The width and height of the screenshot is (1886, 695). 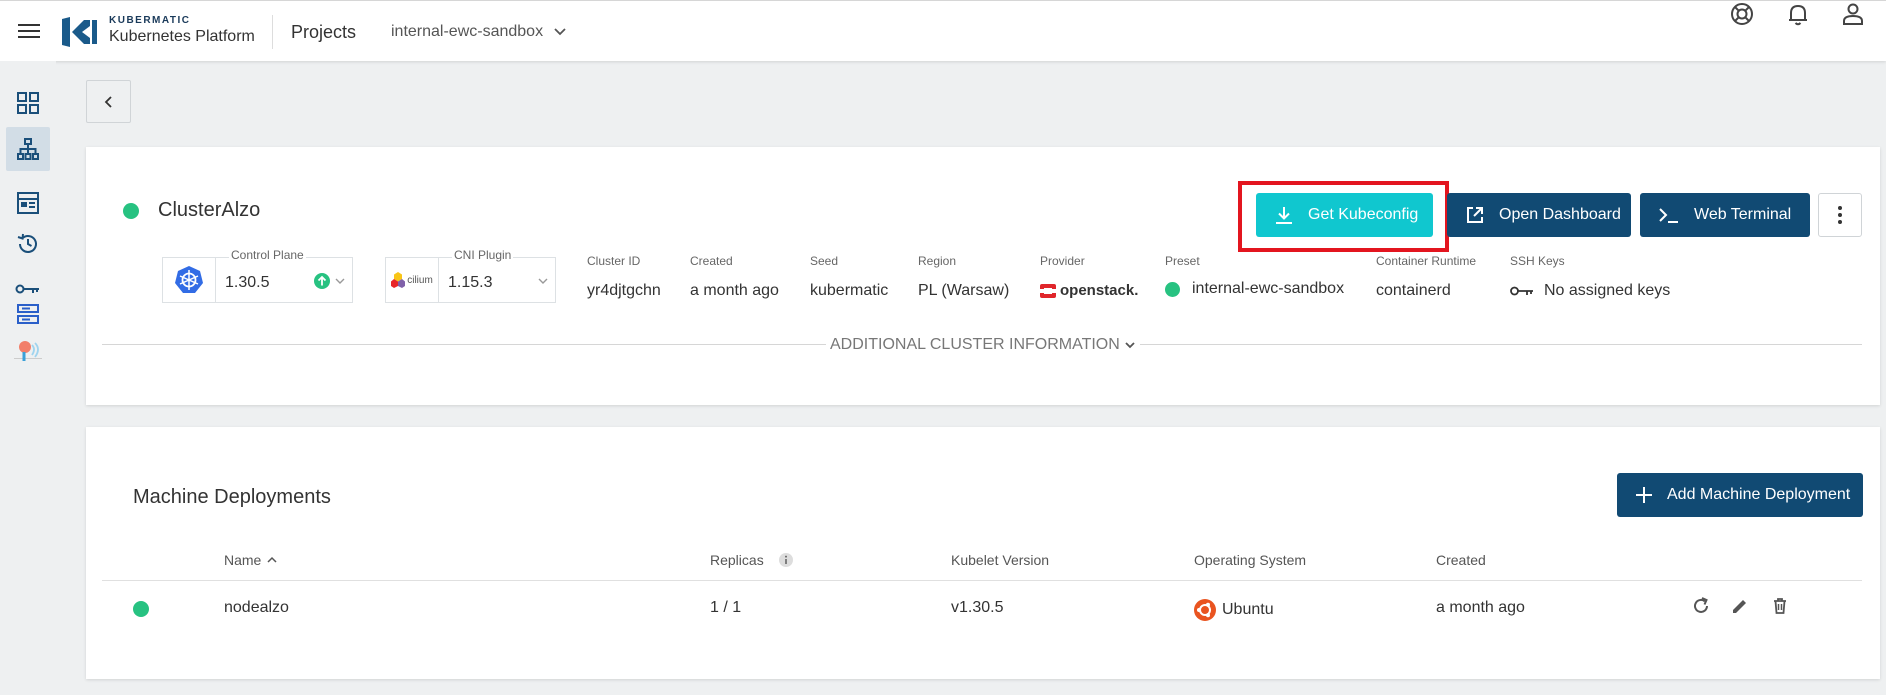 What do you see at coordinates (726, 607) in the screenshot?
I see `row-replicas: 1 / 1` at bounding box center [726, 607].